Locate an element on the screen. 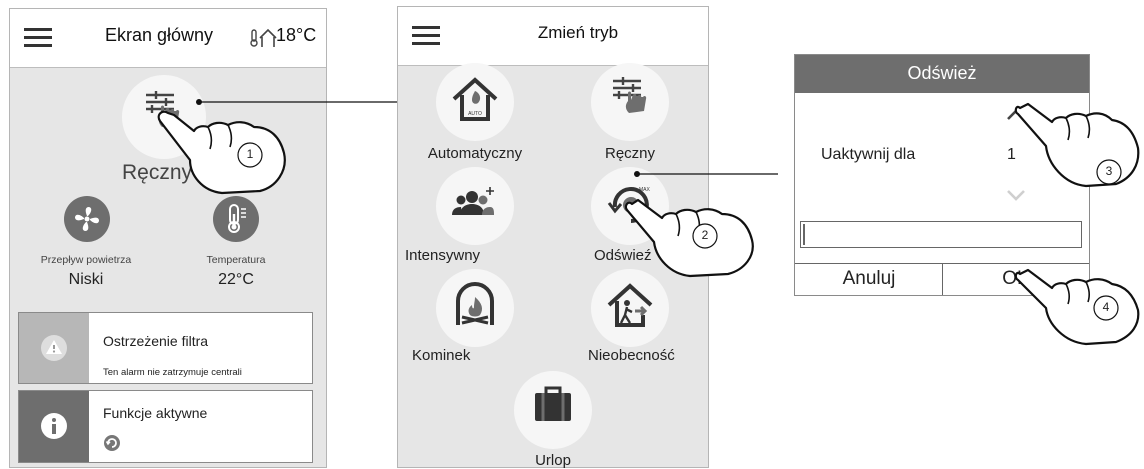 Image resolution: width=1144 pixels, height=469 pixels. temperature-button is located at coordinates (236, 219).